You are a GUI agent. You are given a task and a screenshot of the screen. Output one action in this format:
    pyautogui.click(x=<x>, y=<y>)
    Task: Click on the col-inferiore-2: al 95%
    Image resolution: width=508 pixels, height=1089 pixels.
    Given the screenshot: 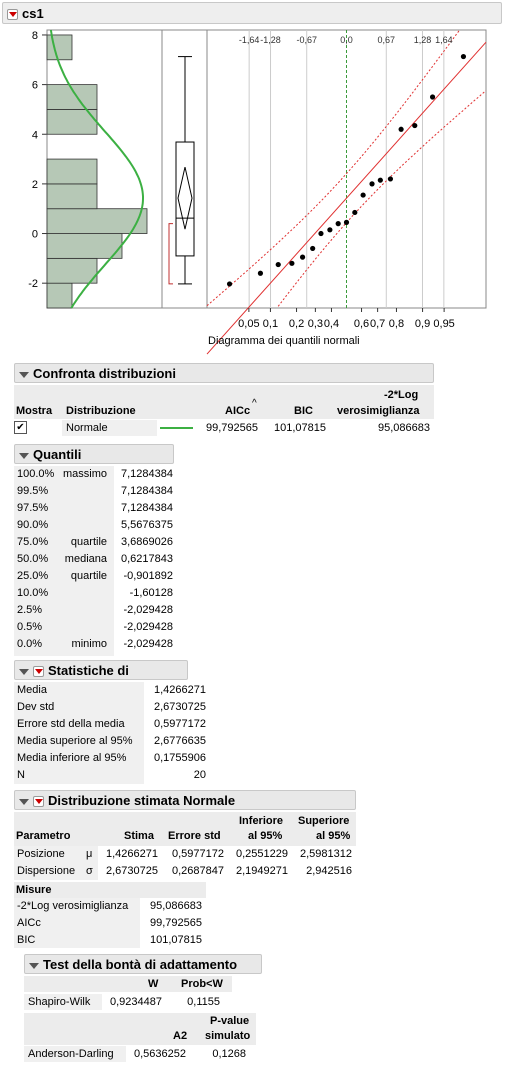 What is the action you would take?
    pyautogui.click(x=265, y=836)
    